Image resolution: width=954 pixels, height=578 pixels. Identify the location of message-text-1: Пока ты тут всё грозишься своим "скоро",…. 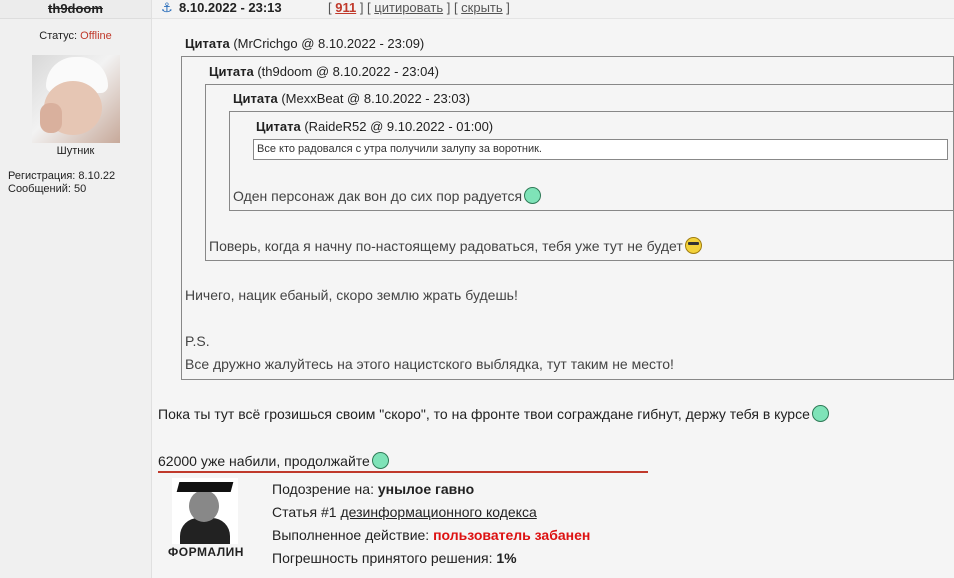
(493, 413).